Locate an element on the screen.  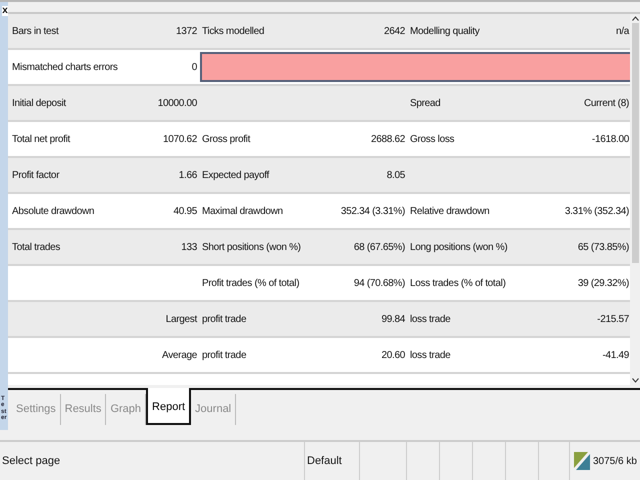
row-value: 40.95 is located at coordinates (185, 211).